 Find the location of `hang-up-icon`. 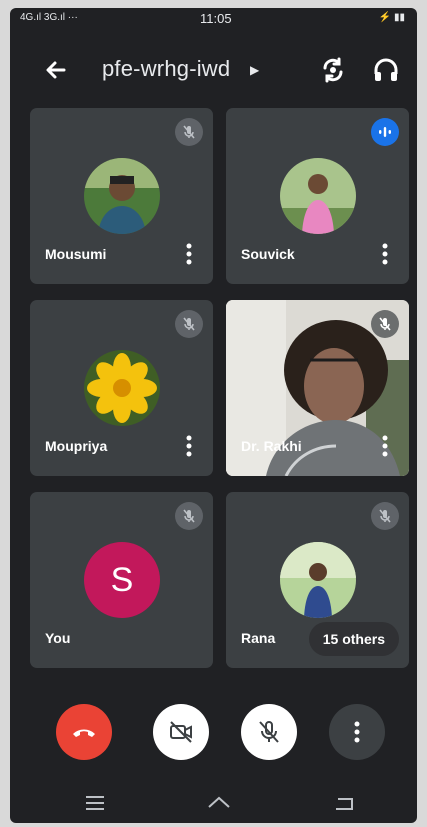

hang-up-icon is located at coordinates (84, 733).